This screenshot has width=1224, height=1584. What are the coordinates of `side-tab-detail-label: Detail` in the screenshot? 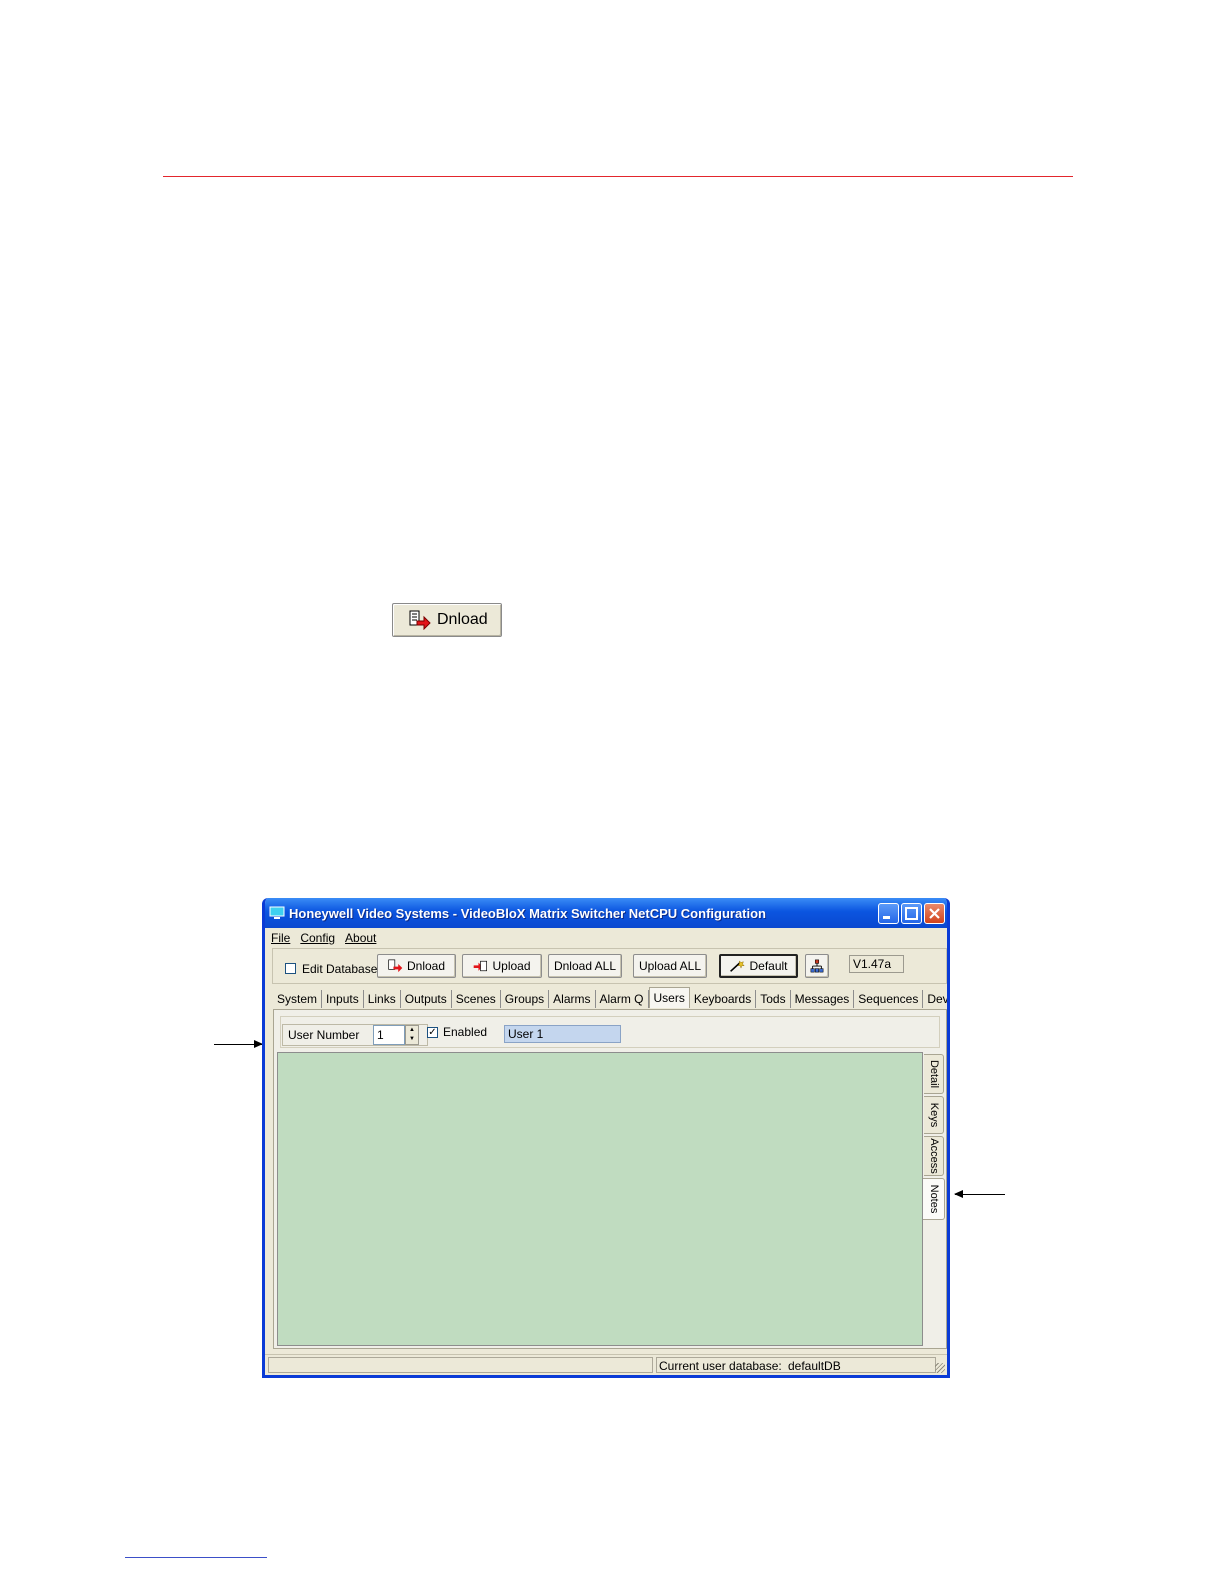 It's located at (933, 1074).